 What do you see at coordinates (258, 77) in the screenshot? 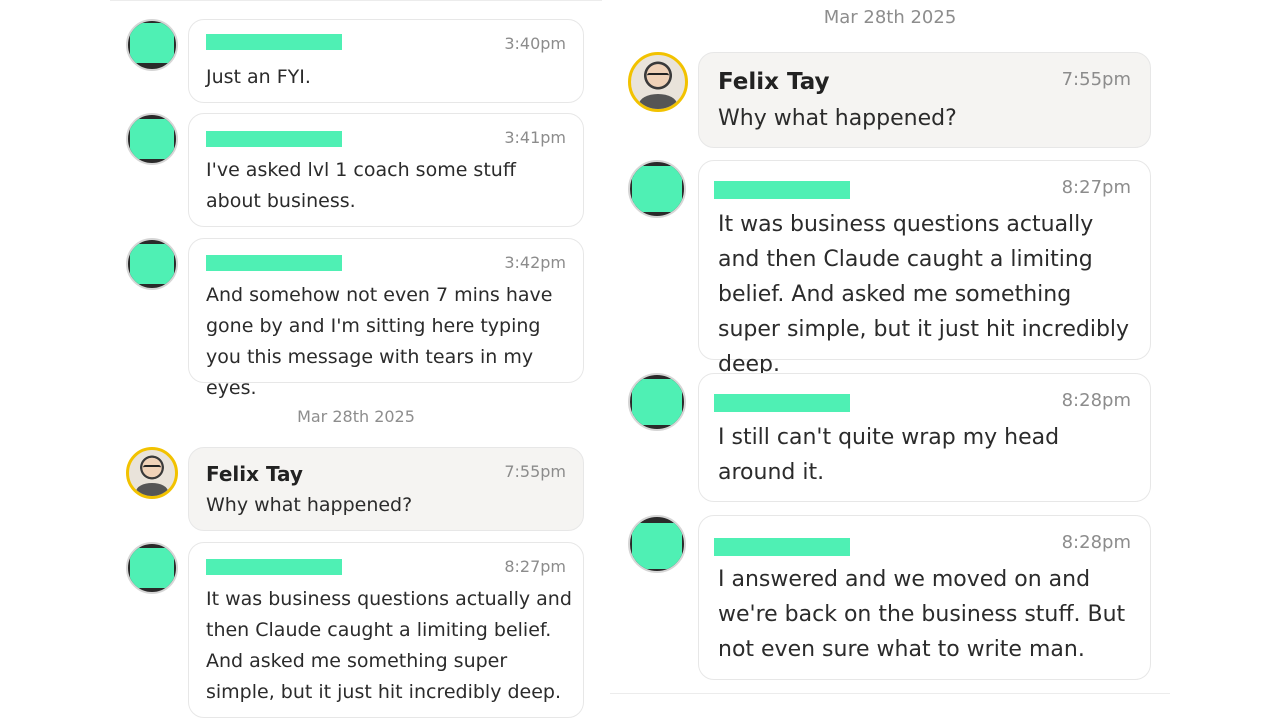
I see `message-text: Just an FYI.` at bounding box center [258, 77].